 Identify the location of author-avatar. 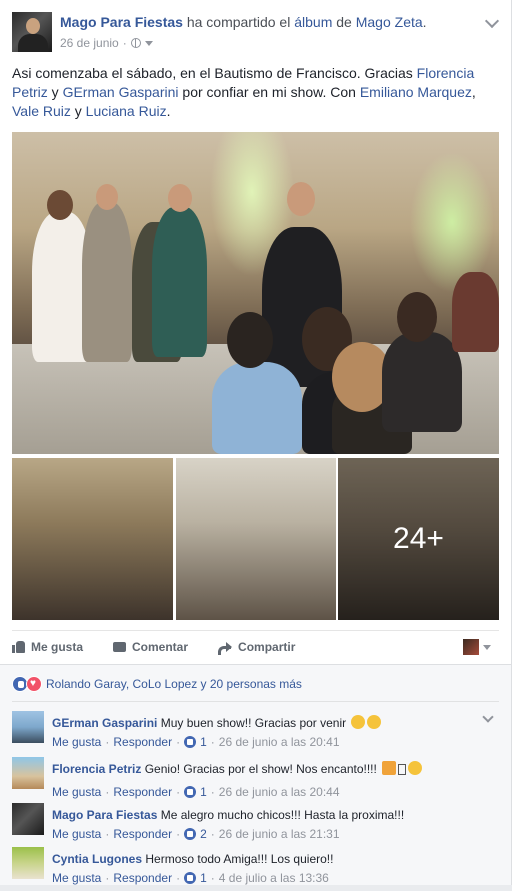
(32, 32).